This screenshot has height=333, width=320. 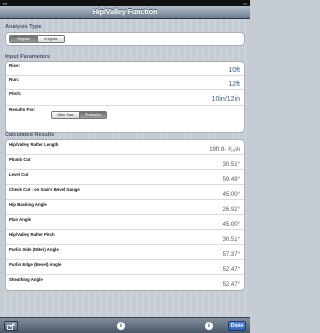 What do you see at coordinates (231, 180) in the screenshot?
I see `result-value: 59.49°` at bounding box center [231, 180].